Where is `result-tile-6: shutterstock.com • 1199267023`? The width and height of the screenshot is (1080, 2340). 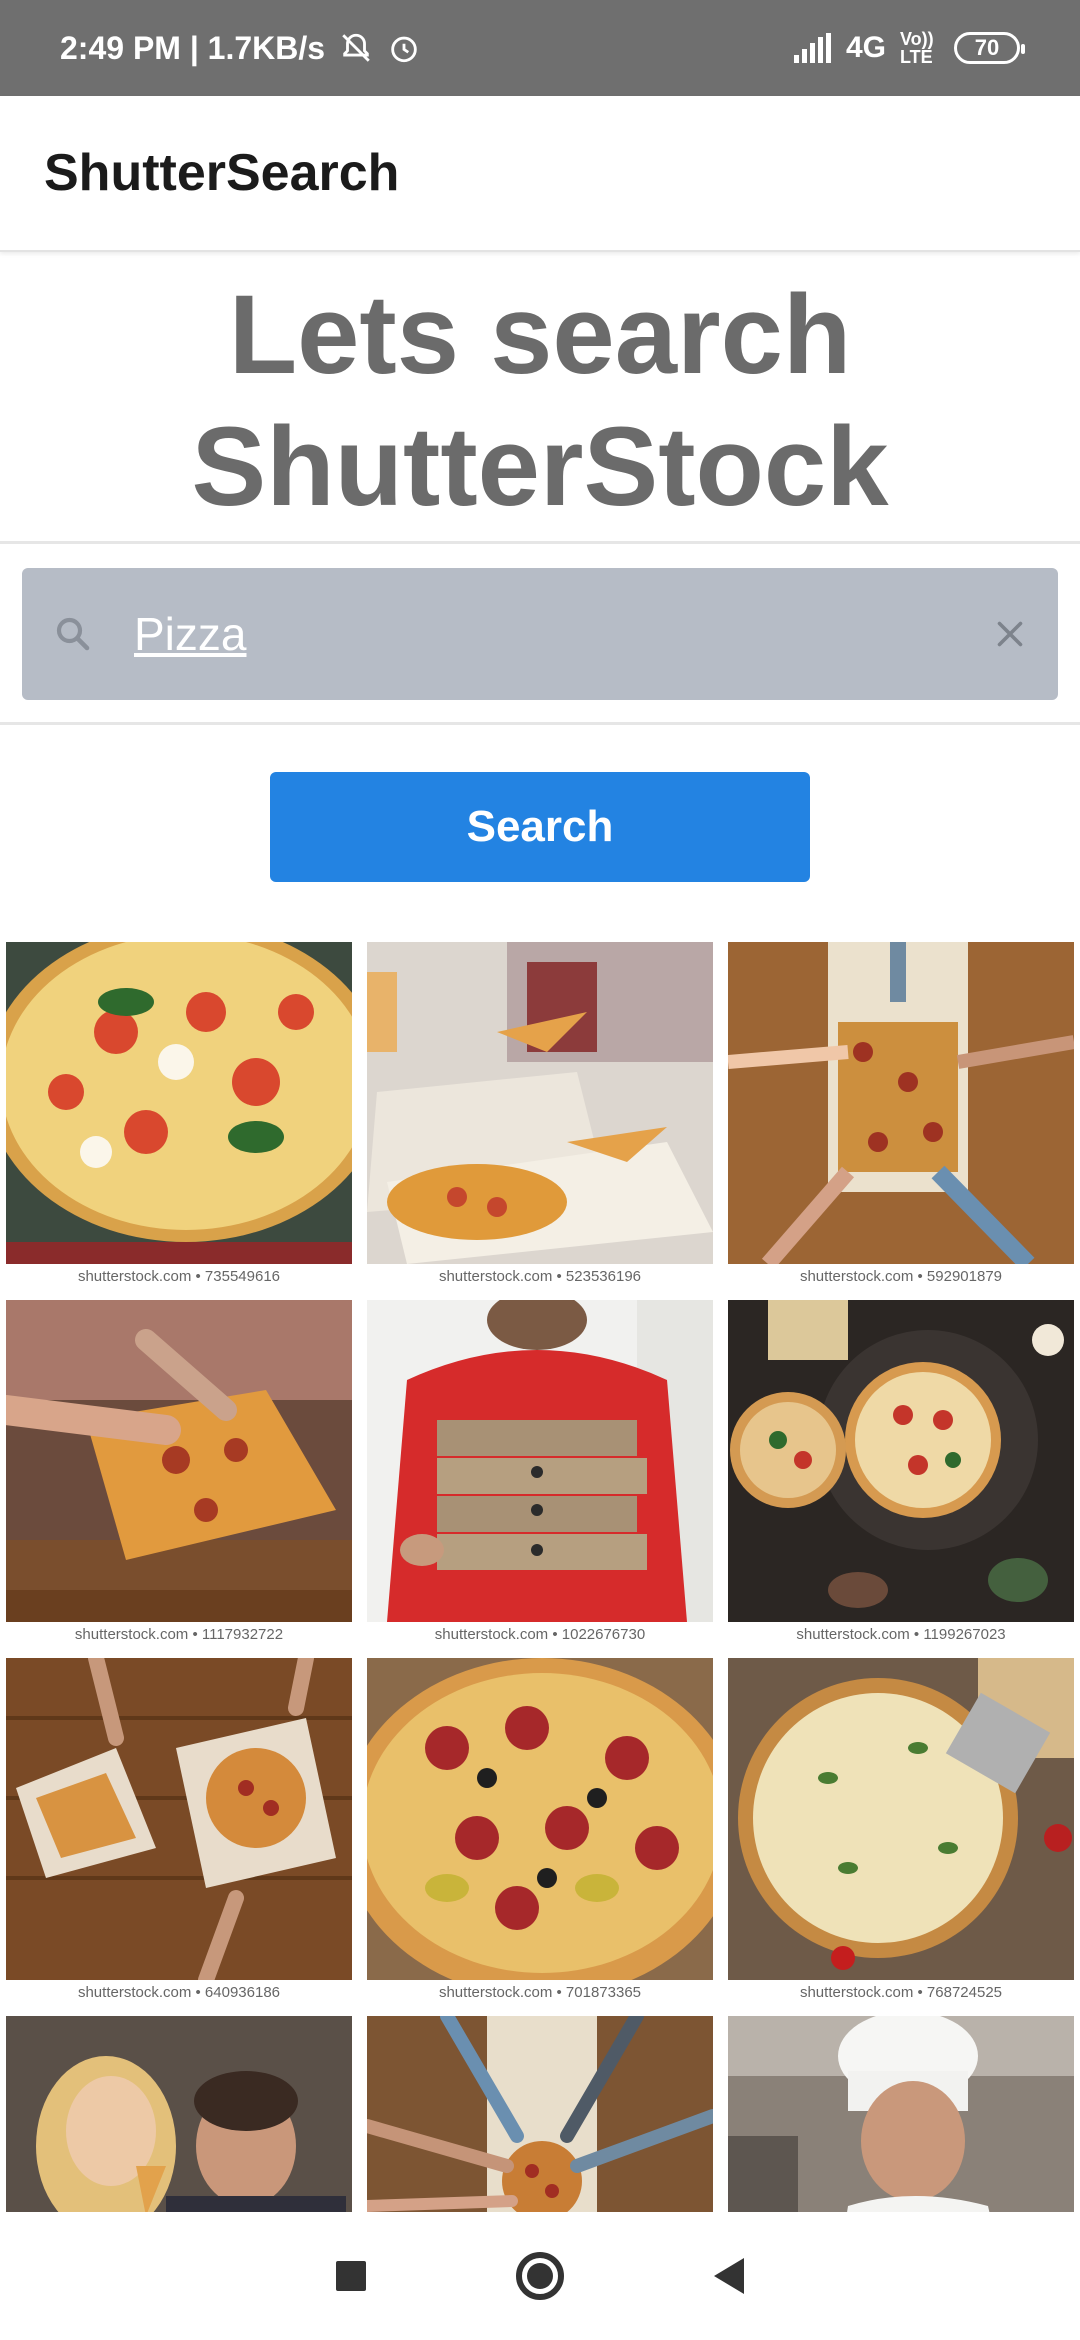
result-tile-6: shutterstock.com • 1199267023 is located at coordinates (901, 1474).